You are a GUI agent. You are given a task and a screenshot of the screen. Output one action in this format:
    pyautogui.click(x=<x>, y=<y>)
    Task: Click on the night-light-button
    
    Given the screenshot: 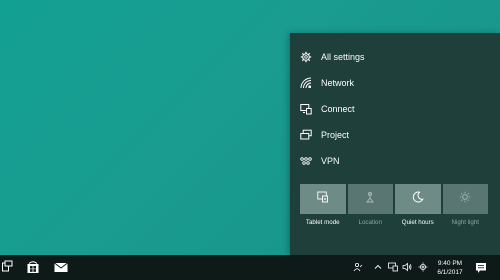 What is the action you would take?
    pyautogui.click(x=465, y=199)
    